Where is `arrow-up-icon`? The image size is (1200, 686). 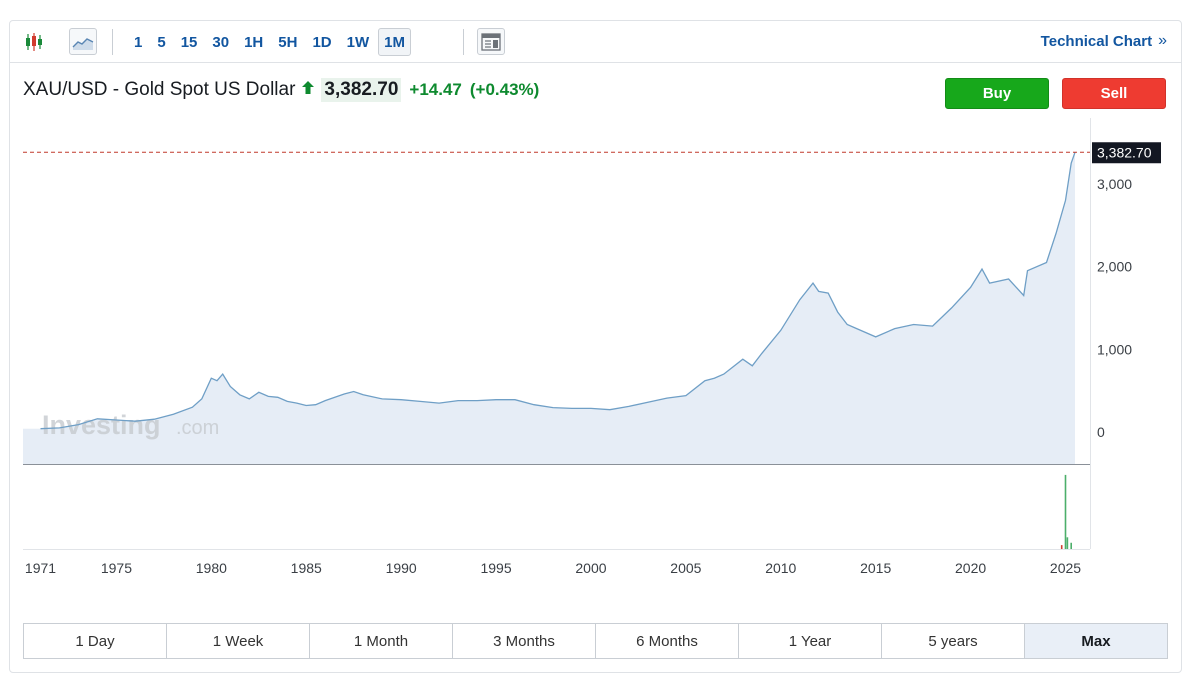
arrow-up-icon is located at coordinates (308, 90).